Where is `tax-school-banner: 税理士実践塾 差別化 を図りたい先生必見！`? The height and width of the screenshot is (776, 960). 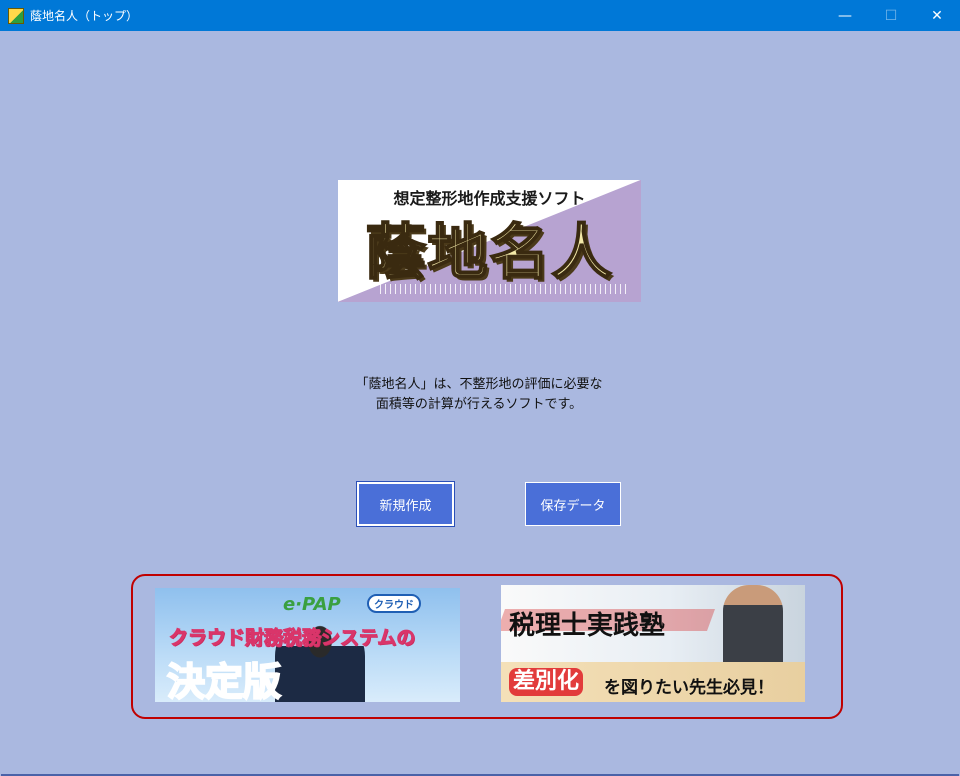 tax-school-banner: 税理士実践塾 差別化 を図りたい先生必見！ is located at coordinates (653, 643).